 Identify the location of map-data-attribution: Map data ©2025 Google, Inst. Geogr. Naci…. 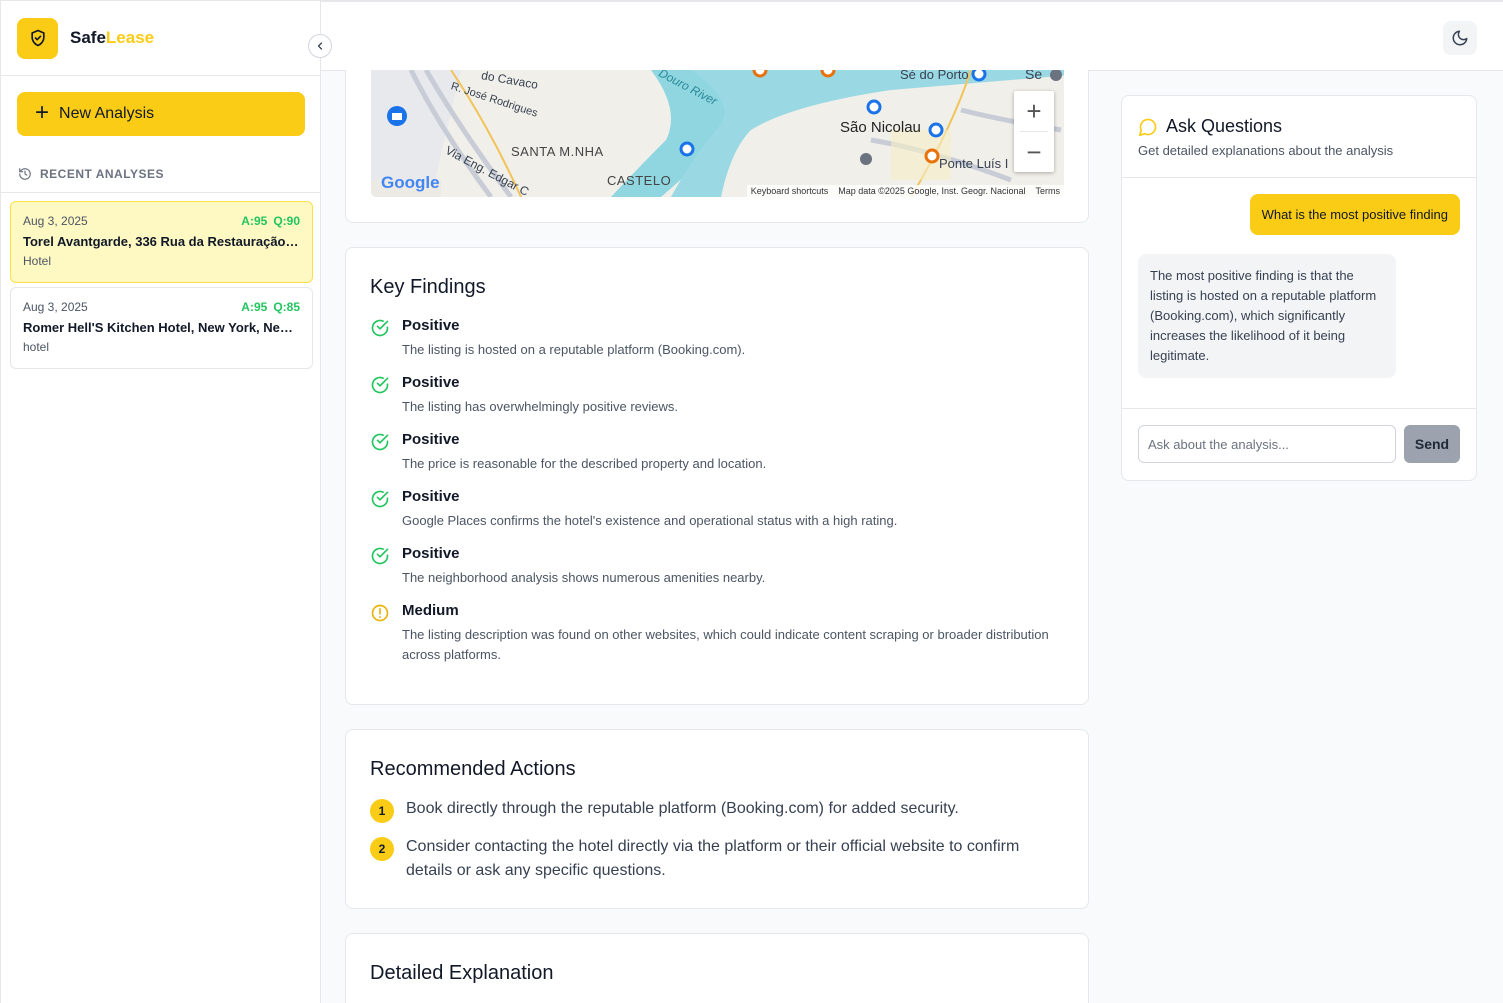
(932, 191).